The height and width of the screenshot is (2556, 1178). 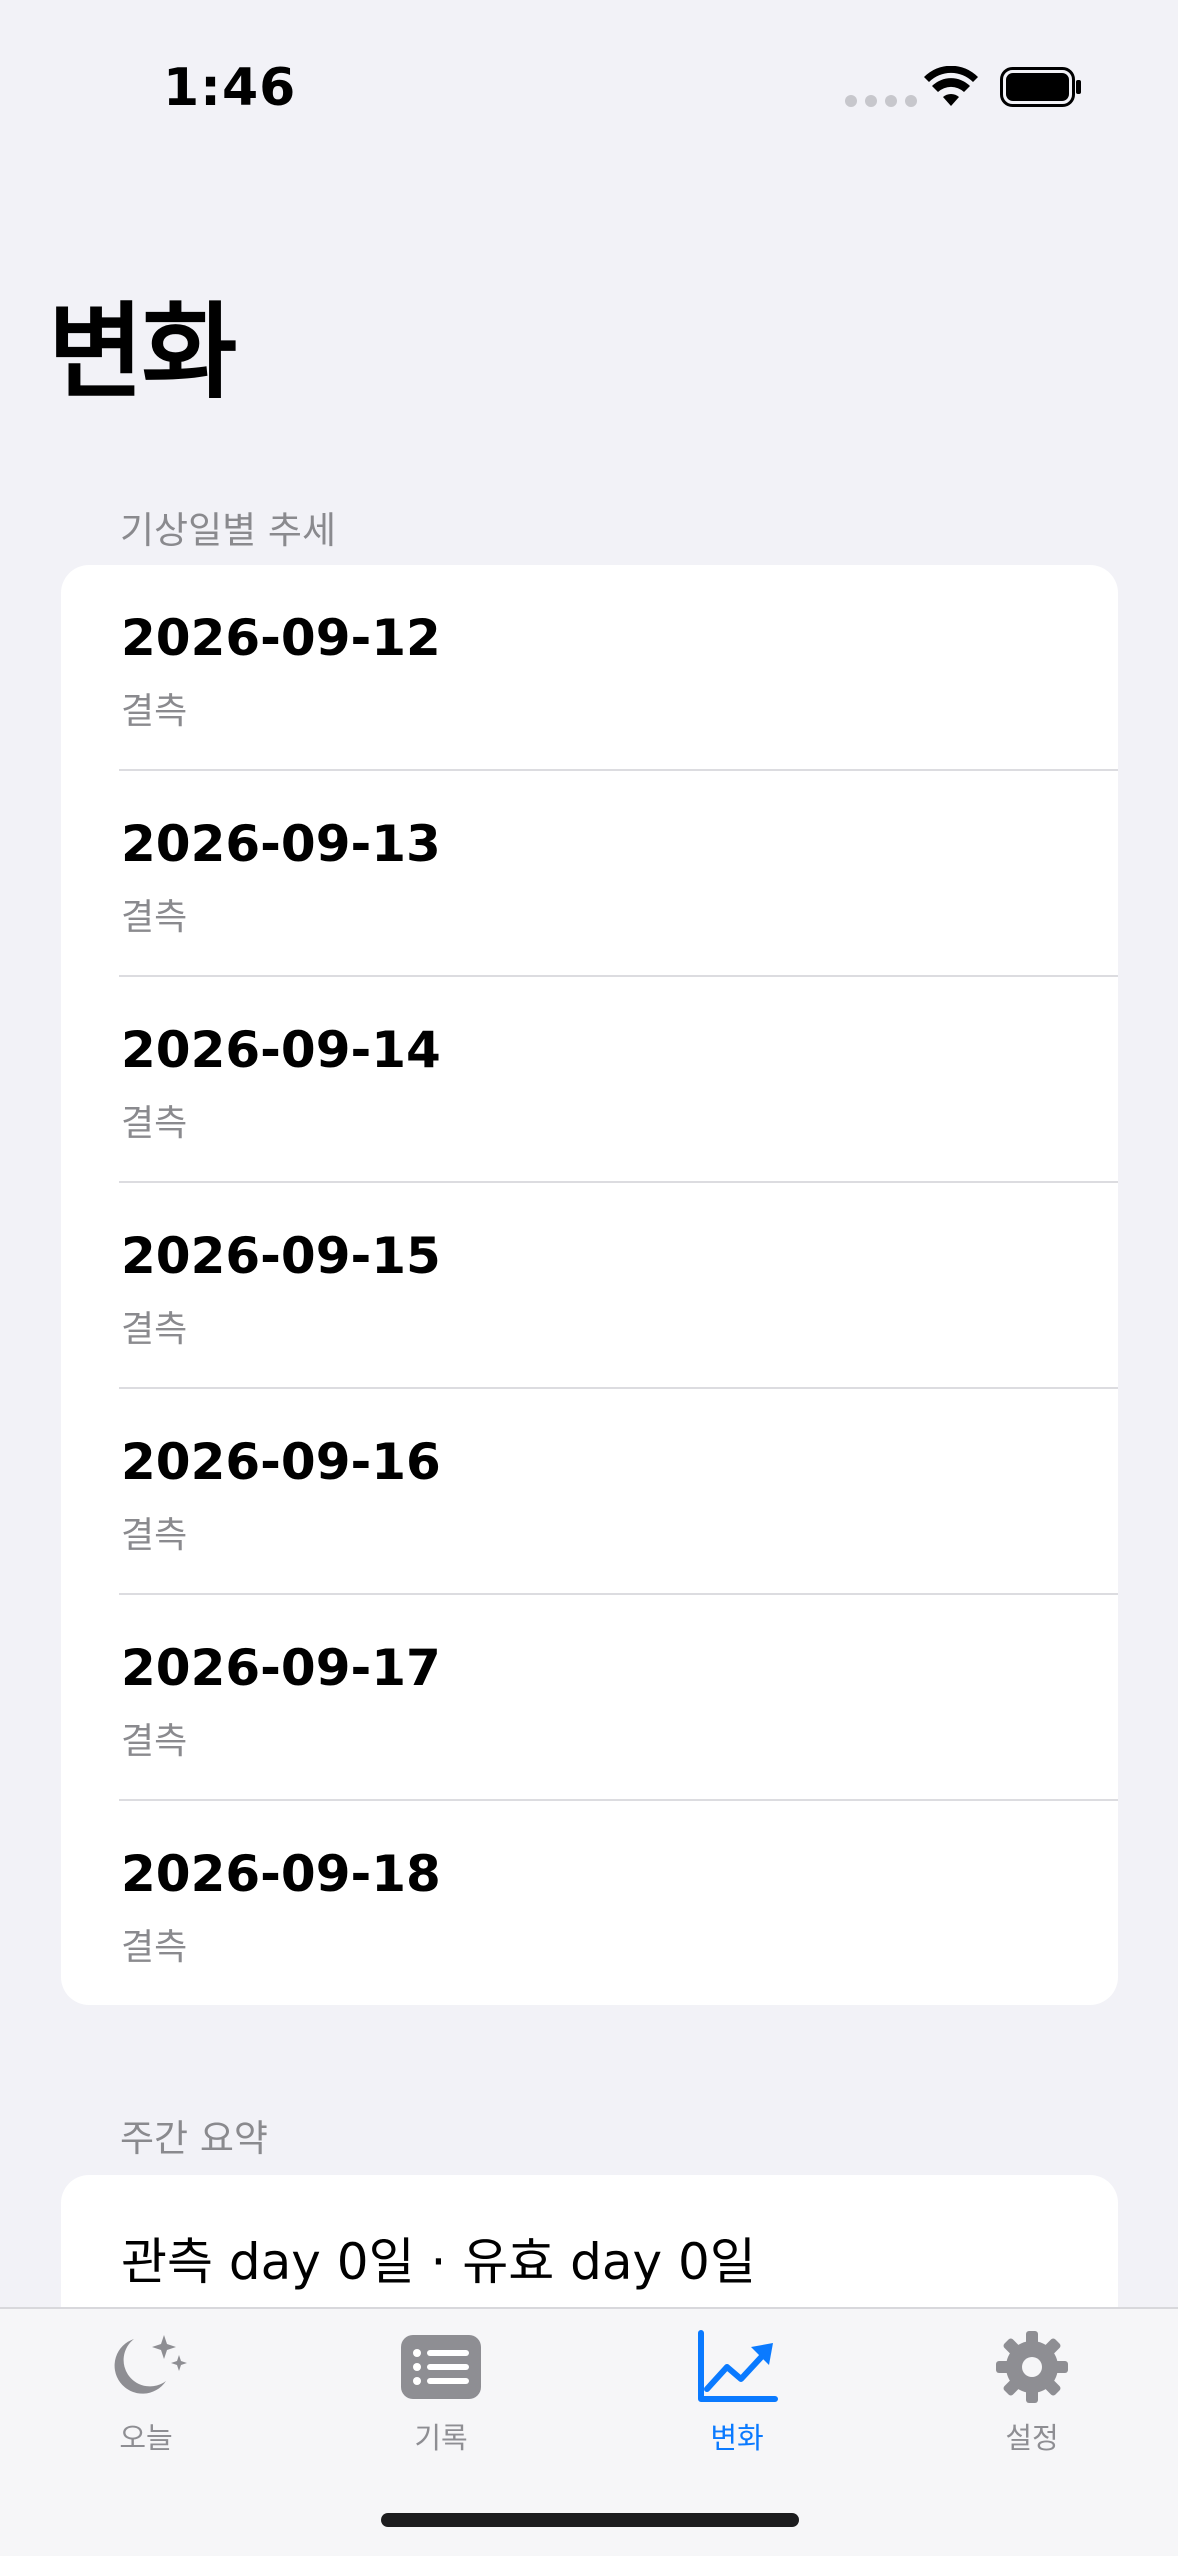 What do you see at coordinates (589, 1080) in the screenshot?
I see `trend-row: 2026-09-14 결측` at bounding box center [589, 1080].